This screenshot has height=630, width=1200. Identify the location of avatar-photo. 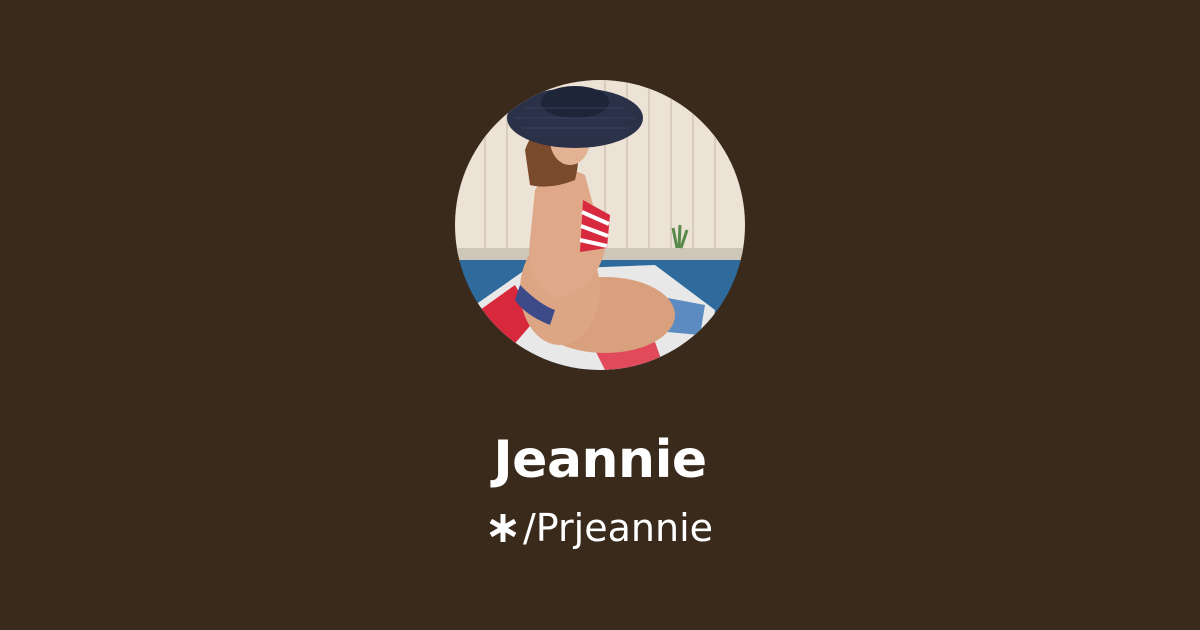
(600, 225).